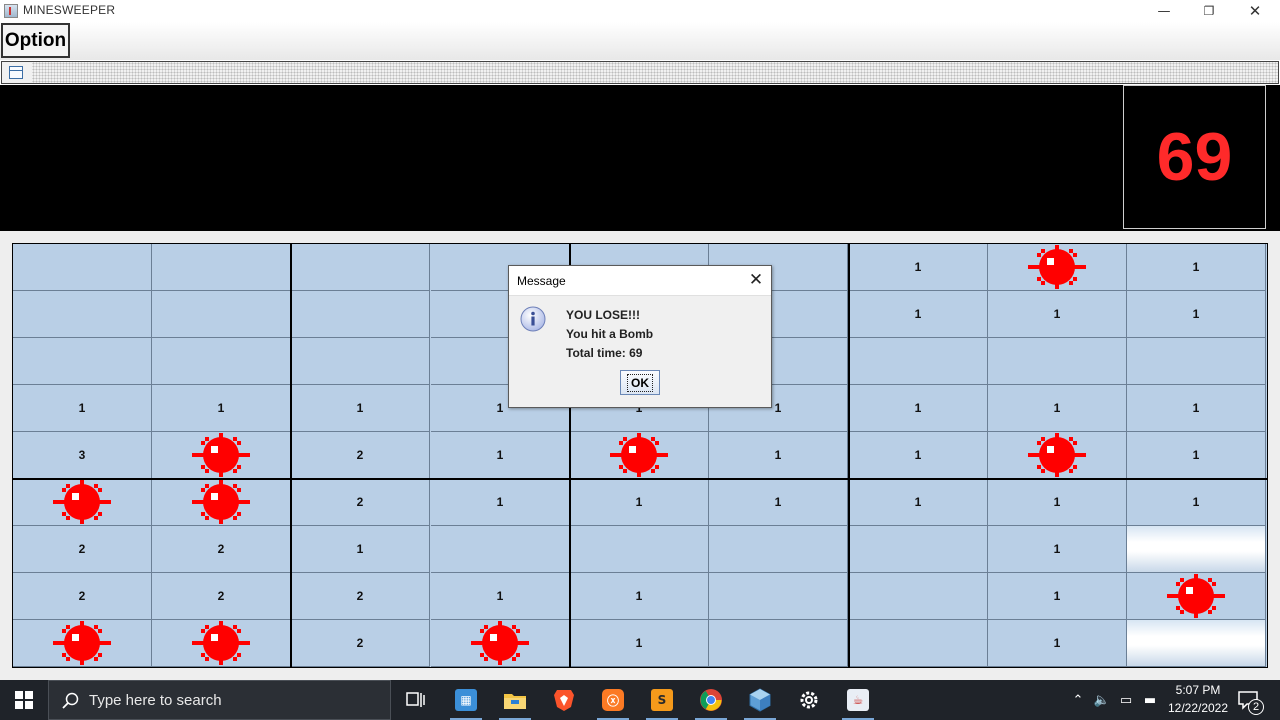 The image size is (1280, 720). I want to click on chevron-up-icon: ⌃, so click(1078, 700).